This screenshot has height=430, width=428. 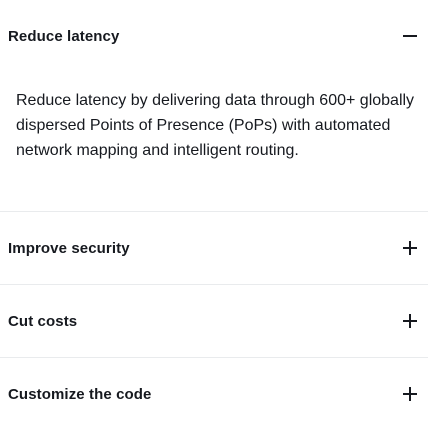 What do you see at coordinates (410, 36) in the screenshot?
I see `minus-icon` at bounding box center [410, 36].